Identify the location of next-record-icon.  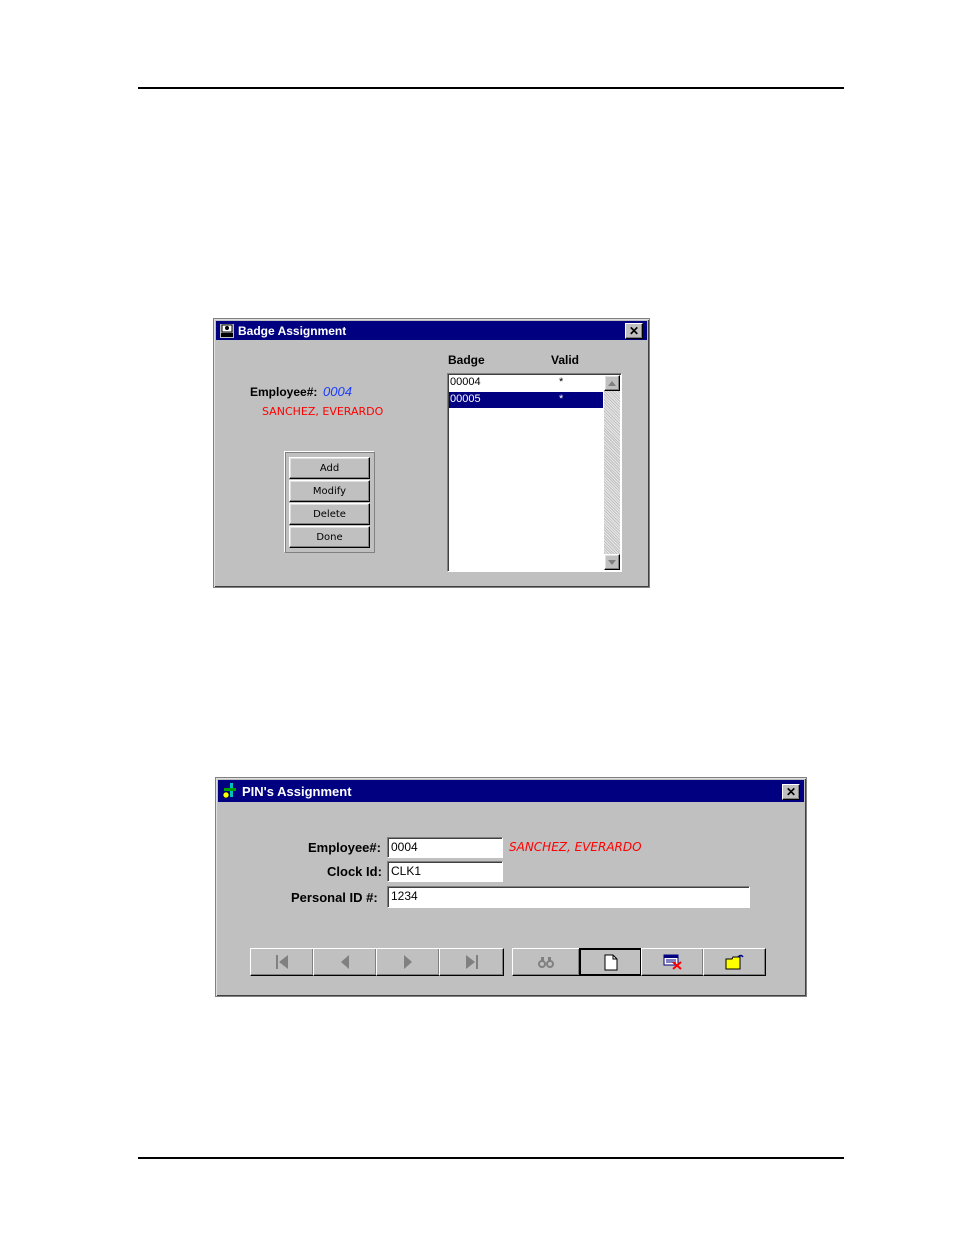
(408, 962).